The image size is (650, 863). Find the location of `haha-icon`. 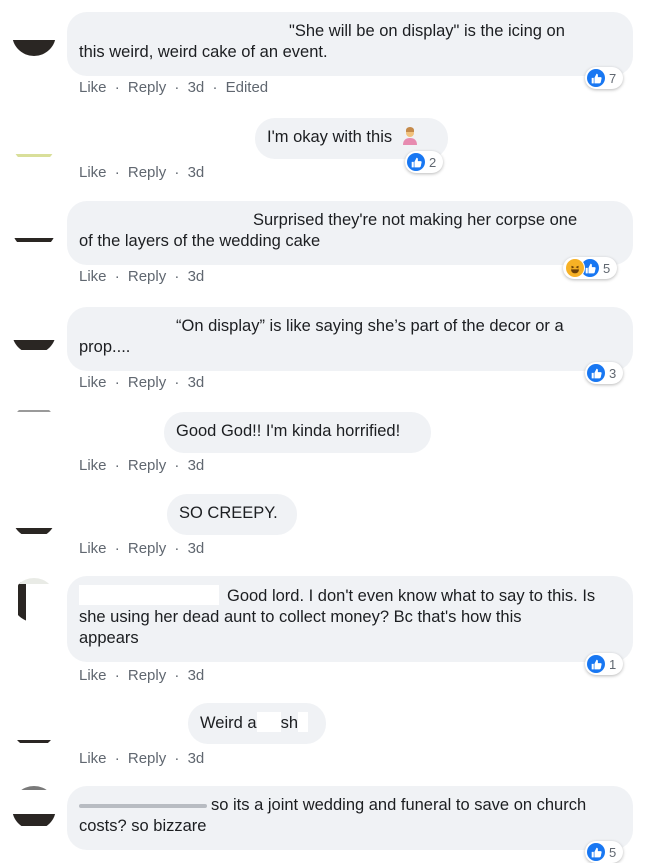

haha-icon is located at coordinates (575, 268).